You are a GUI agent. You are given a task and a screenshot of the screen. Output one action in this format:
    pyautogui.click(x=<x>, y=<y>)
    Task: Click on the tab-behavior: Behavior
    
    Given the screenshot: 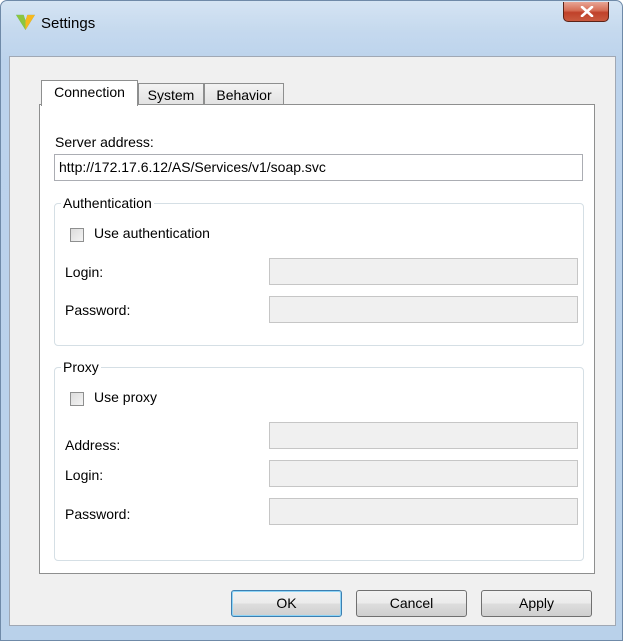 What is the action you would take?
    pyautogui.click(x=244, y=94)
    